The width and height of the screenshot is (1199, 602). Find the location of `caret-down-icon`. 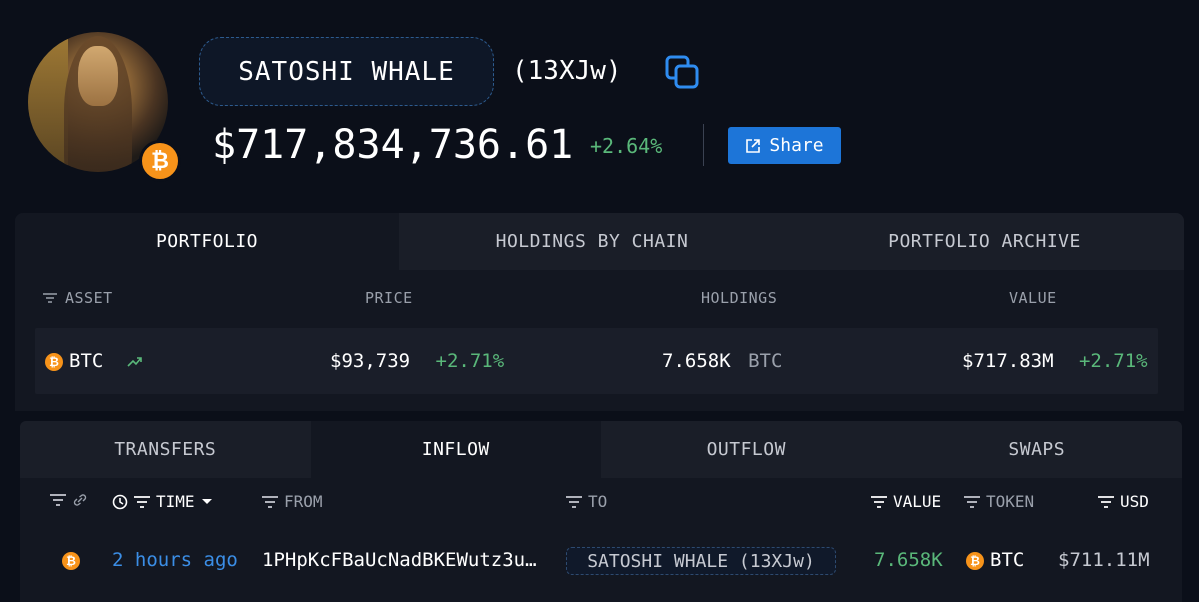

caret-down-icon is located at coordinates (207, 502).